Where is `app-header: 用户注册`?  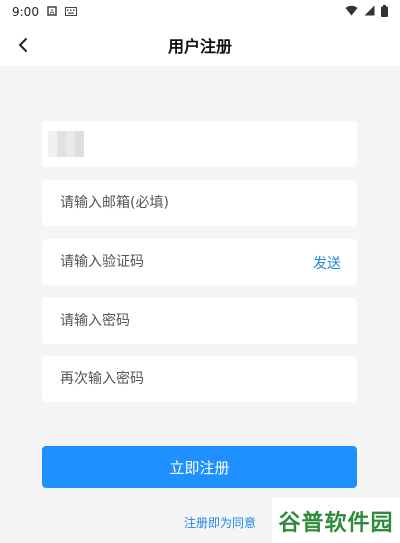 app-header: 用户注册 is located at coordinates (200, 45).